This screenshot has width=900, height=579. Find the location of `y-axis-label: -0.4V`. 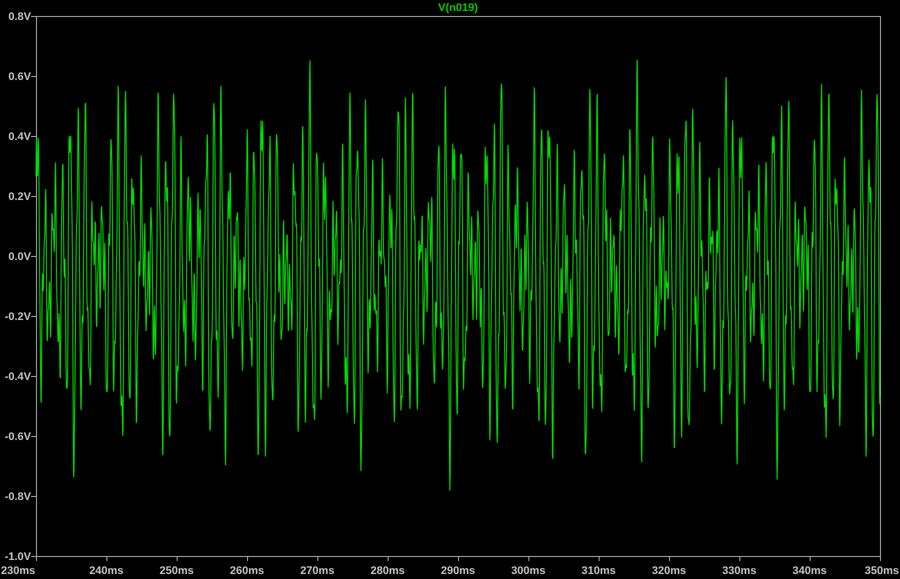

y-axis-label: -0.4V is located at coordinates (17, 377).